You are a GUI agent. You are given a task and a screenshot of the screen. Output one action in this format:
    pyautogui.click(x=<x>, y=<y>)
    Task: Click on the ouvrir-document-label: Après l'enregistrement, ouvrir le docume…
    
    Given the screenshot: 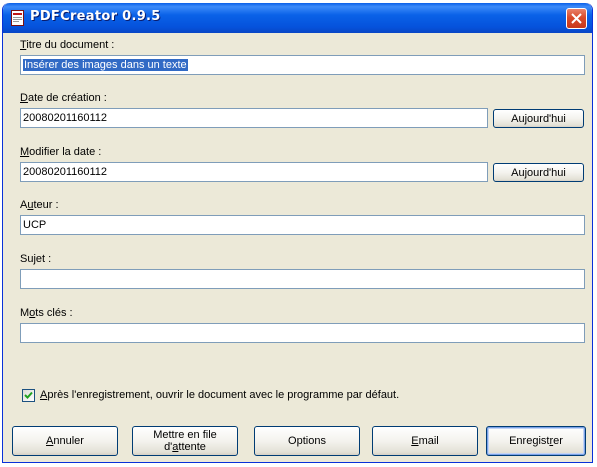 What is the action you would take?
    pyautogui.click(x=219, y=395)
    